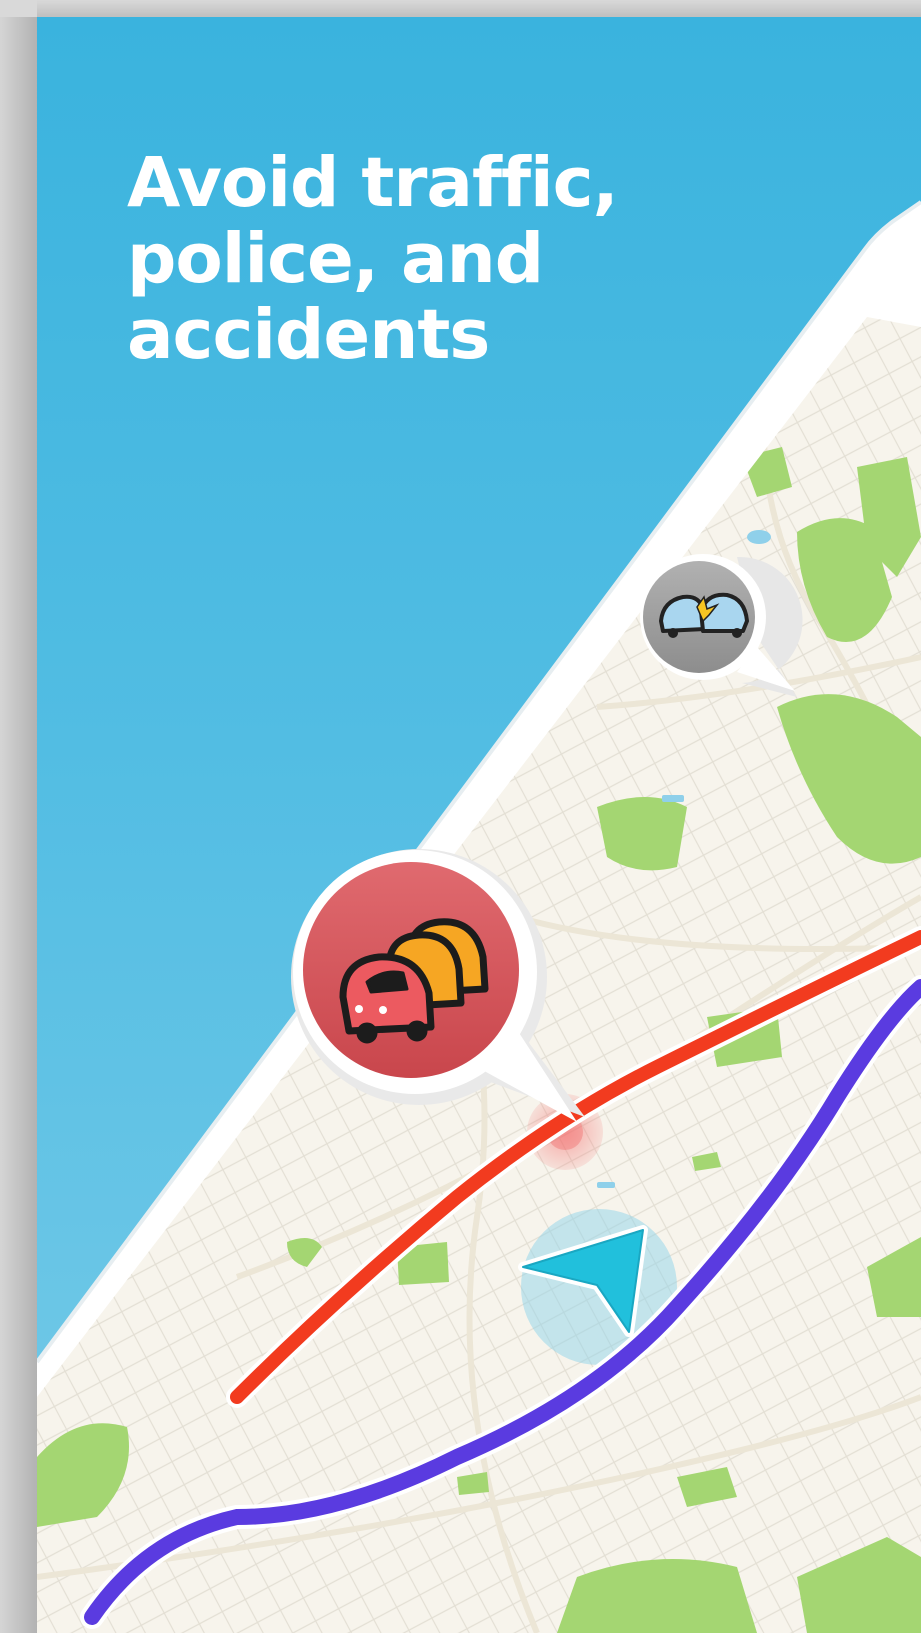 The image size is (921, 1633). Describe the element at coordinates (704, 615) in the screenshot. I see `car-crash-icon` at that location.